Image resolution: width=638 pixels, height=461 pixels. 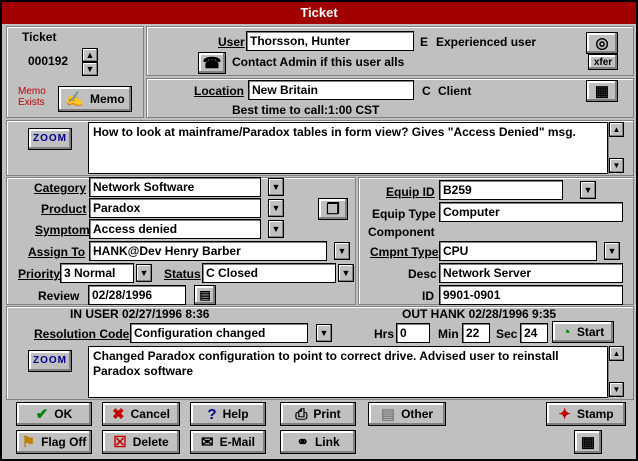 I want to click on location-type-desc: Client, so click(x=455, y=91).